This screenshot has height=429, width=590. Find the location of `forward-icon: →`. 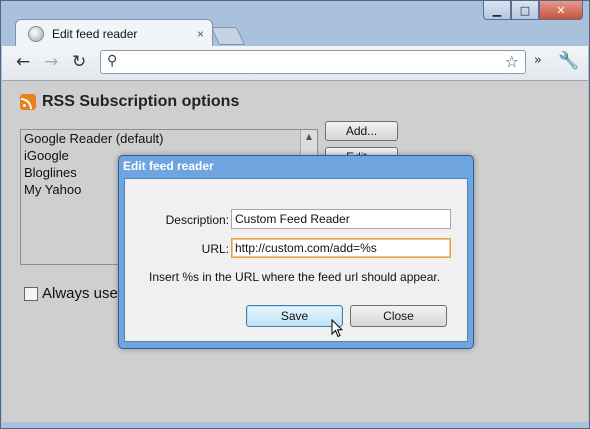

forward-icon: → is located at coordinates (51, 62).